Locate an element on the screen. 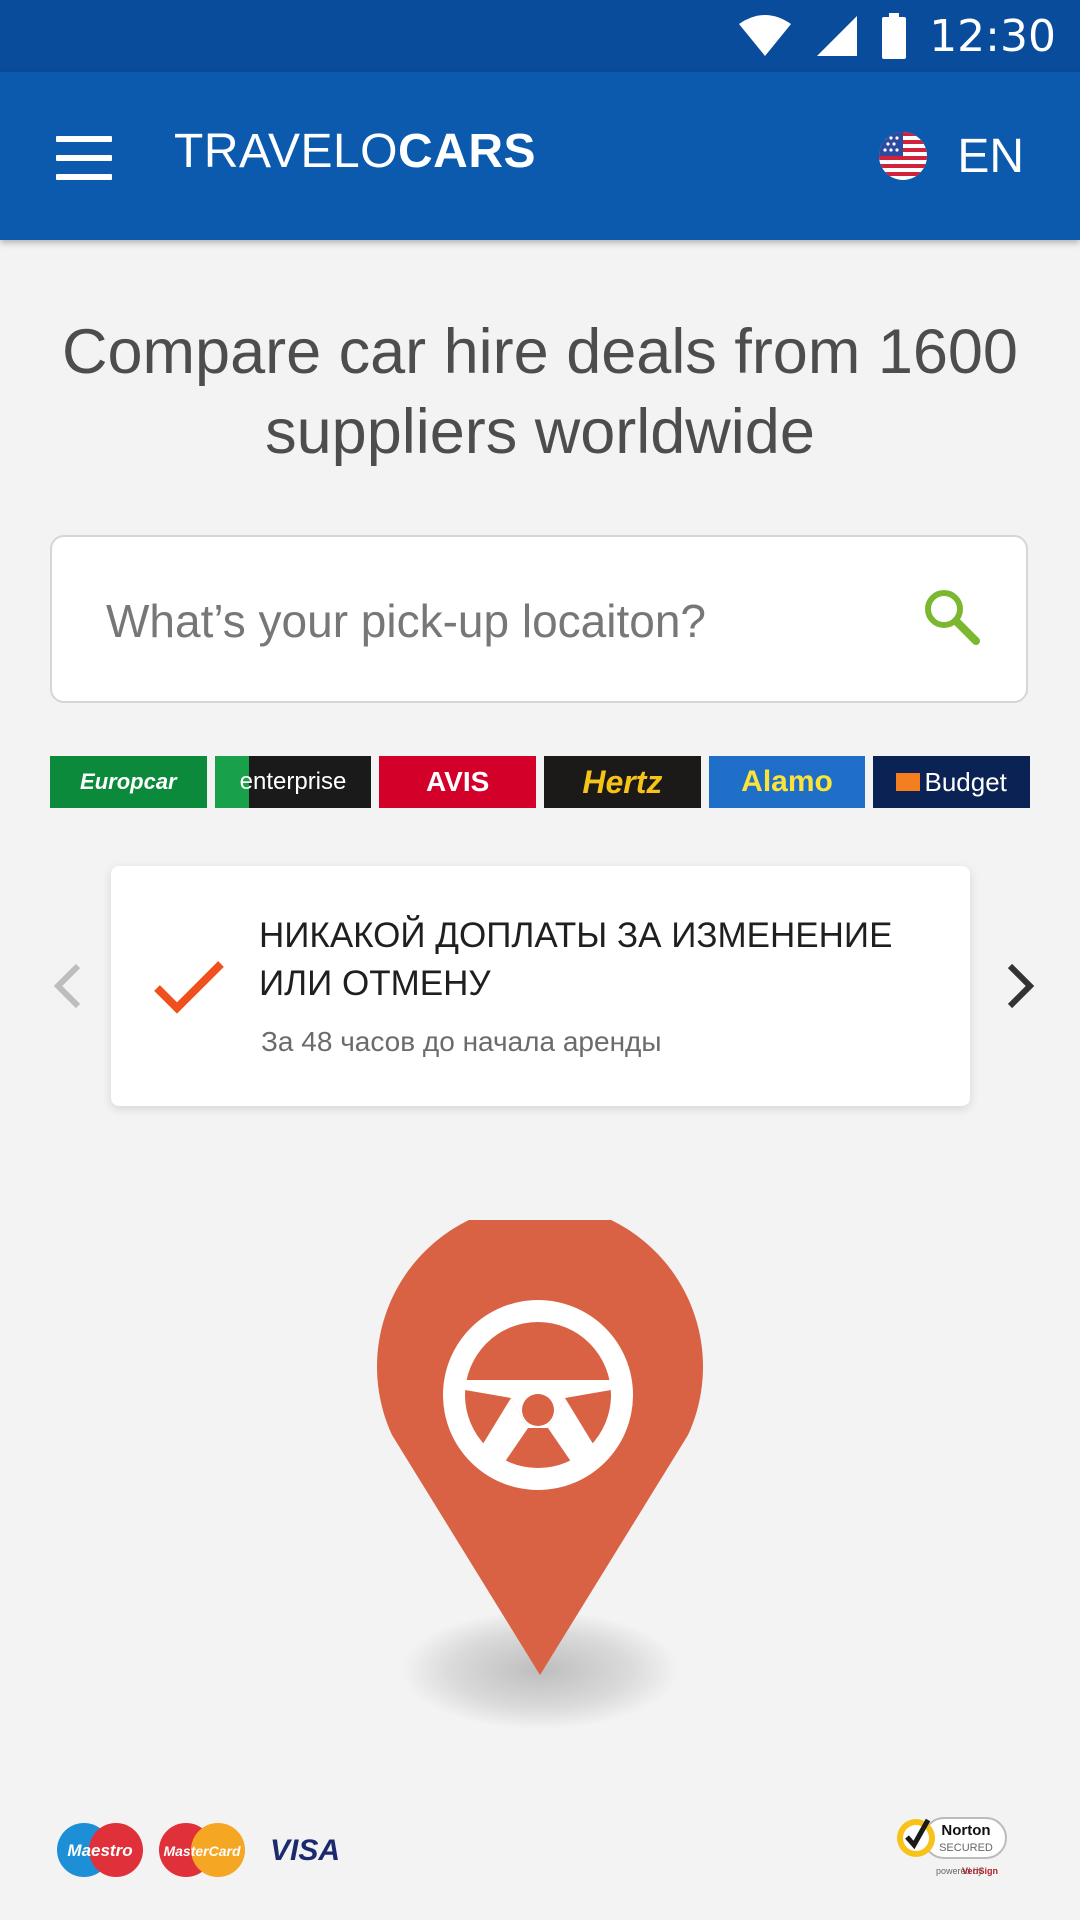  visa-logo: VISA is located at coordinates (305, 1850).